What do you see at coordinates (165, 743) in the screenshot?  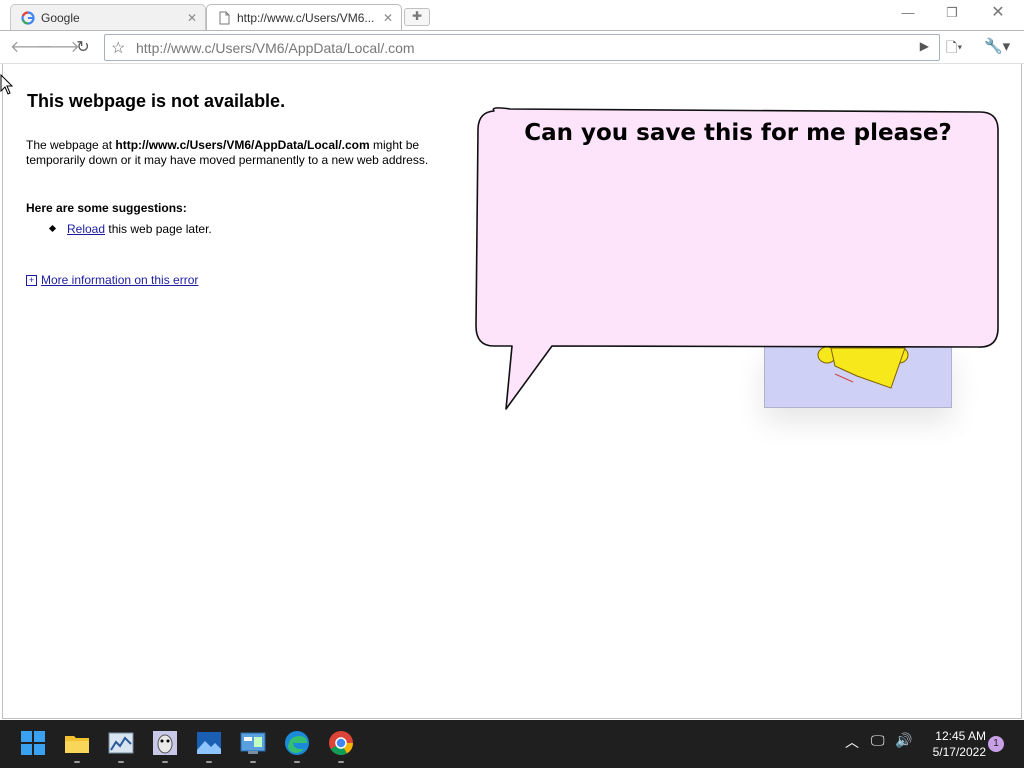 I see `character-app-icon` at bounding box center [165, 743].